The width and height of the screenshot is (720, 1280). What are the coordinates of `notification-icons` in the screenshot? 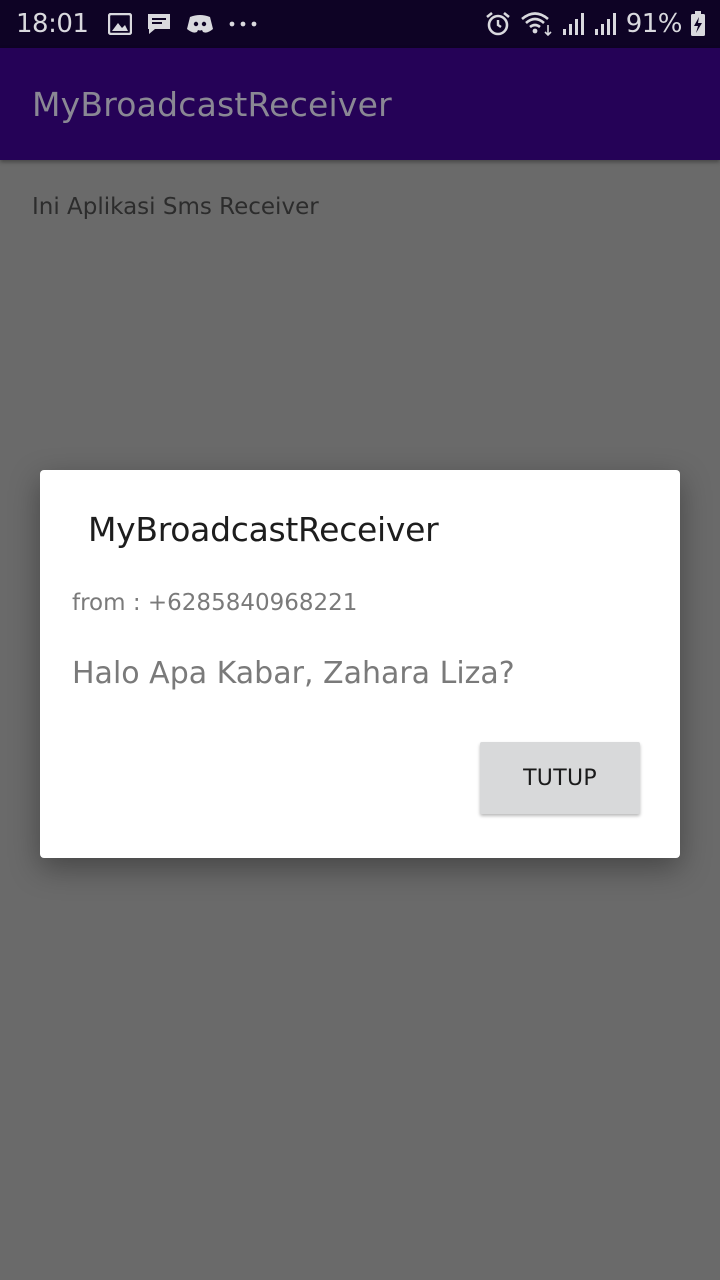 It's located at (183, 24).